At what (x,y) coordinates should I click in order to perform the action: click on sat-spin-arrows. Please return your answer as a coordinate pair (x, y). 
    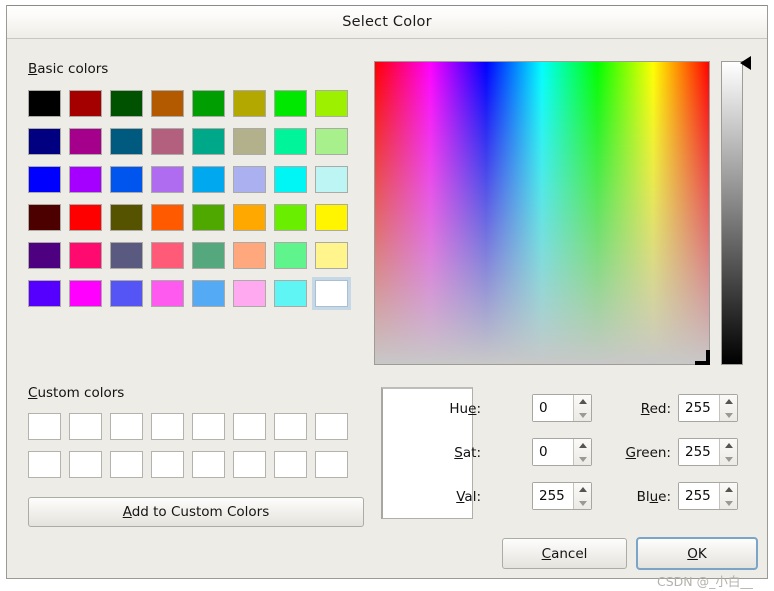
    Looking at the image, I should click on (582, 452).